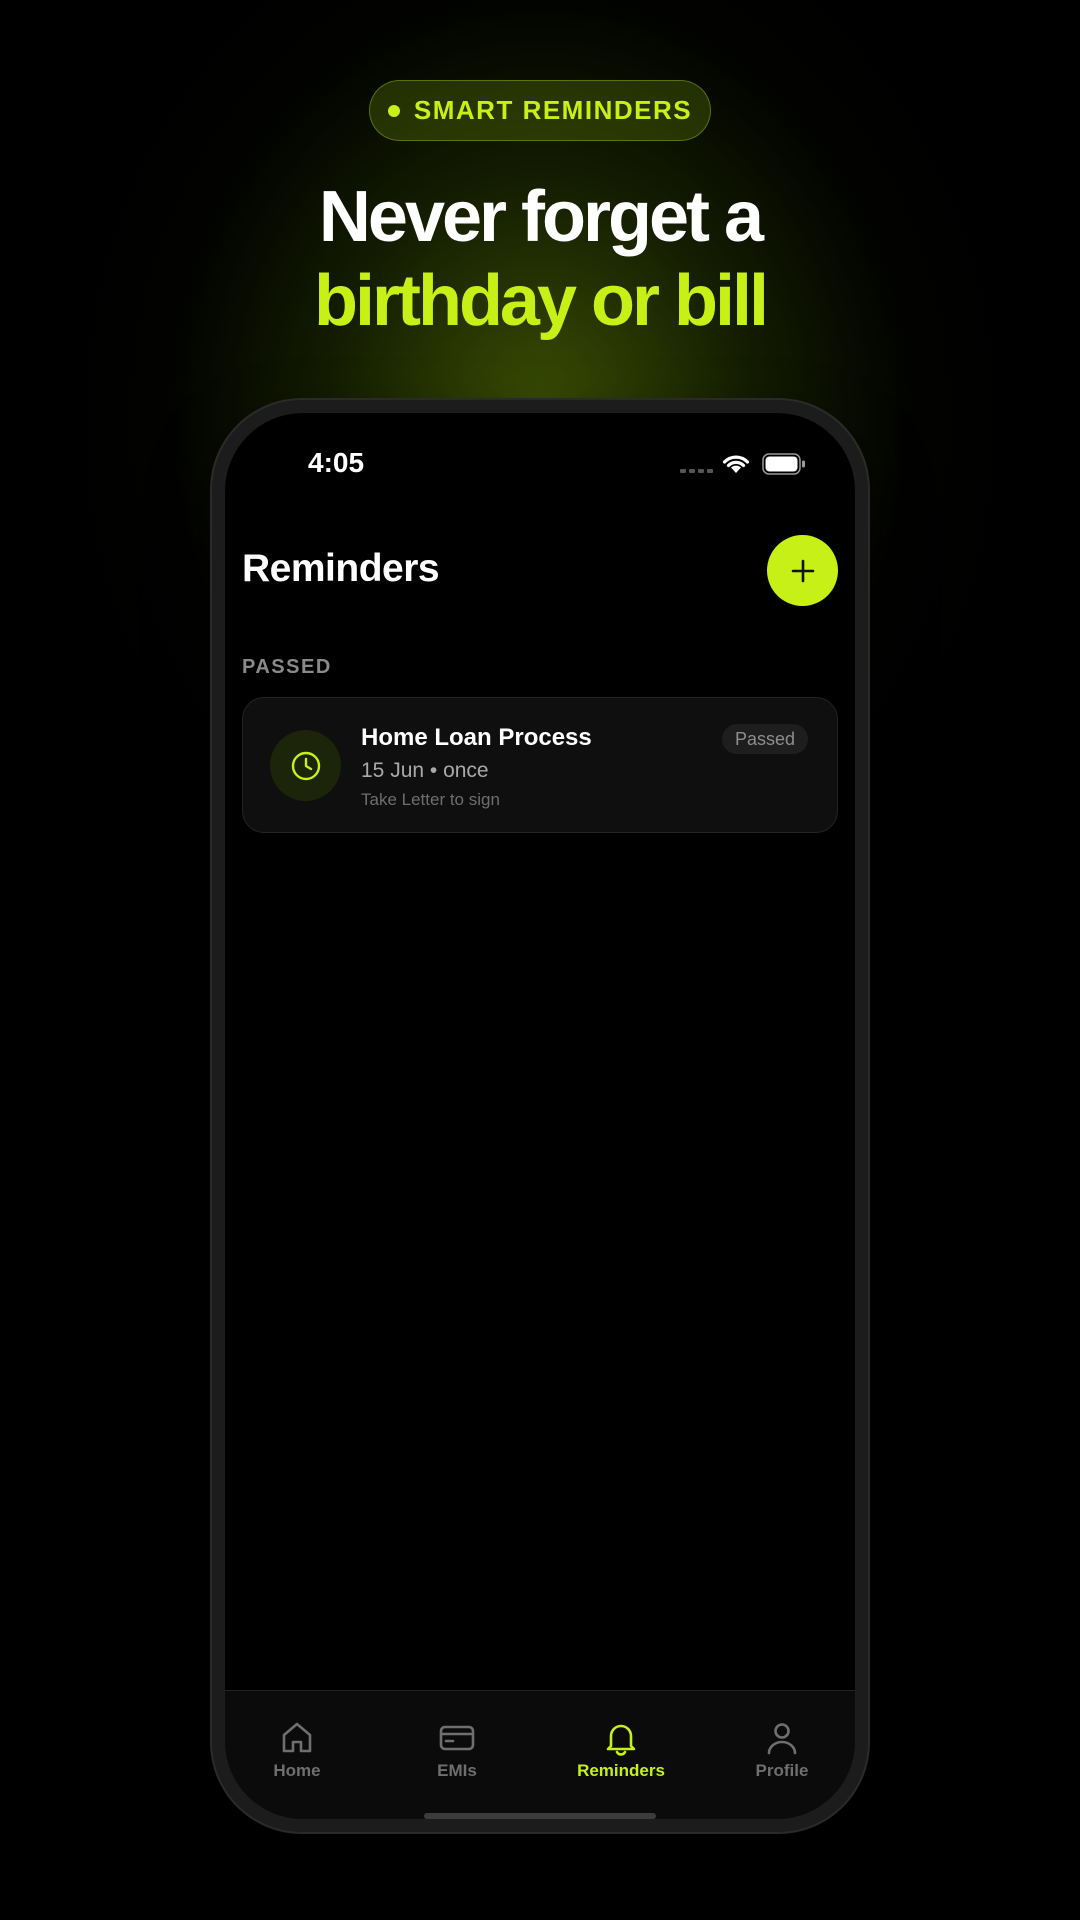 The width and height of the screenshot is (1080, 1920). Describe the element at coordinates (540, 1816) in the screenshot. I see `home-indicator` at that location.